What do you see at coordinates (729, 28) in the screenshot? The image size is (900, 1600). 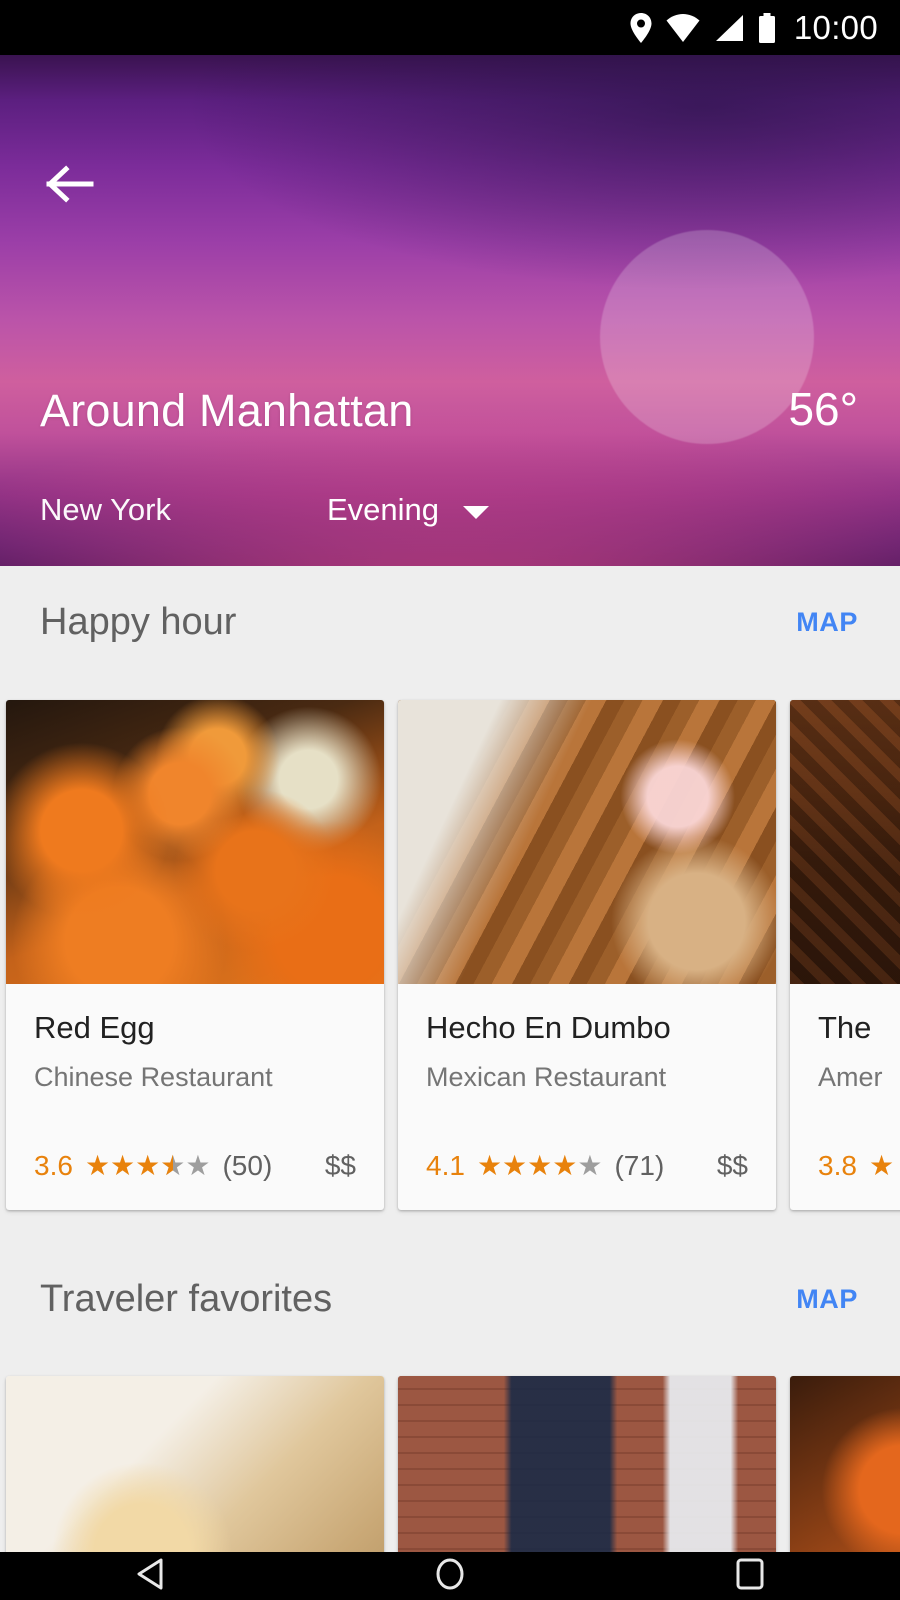 I see `cellular-signal-icon` at bounding box center [729, 28].